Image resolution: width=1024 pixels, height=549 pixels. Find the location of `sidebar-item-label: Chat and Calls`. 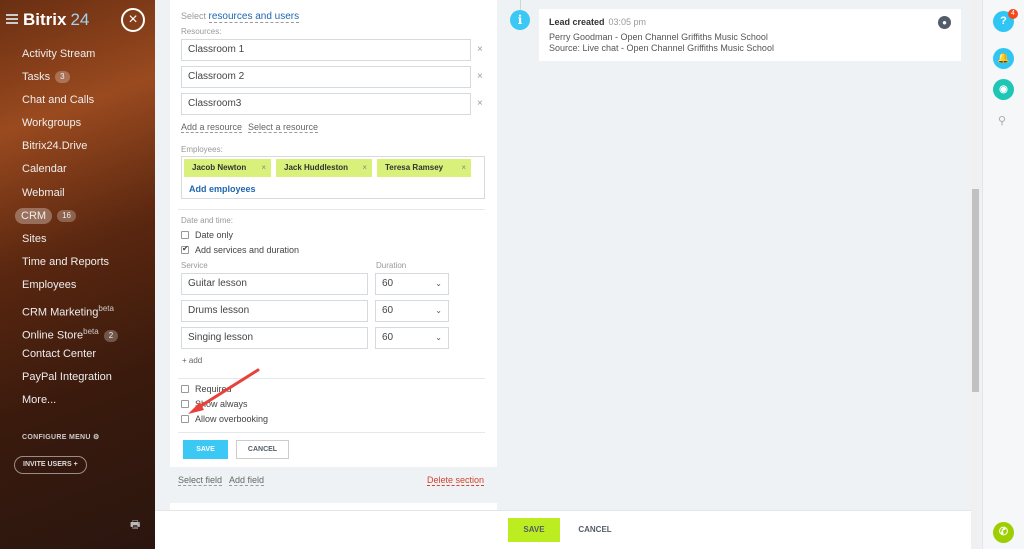

sidebar-item-label: Chat and Calls is located at coordinates (58, 100).